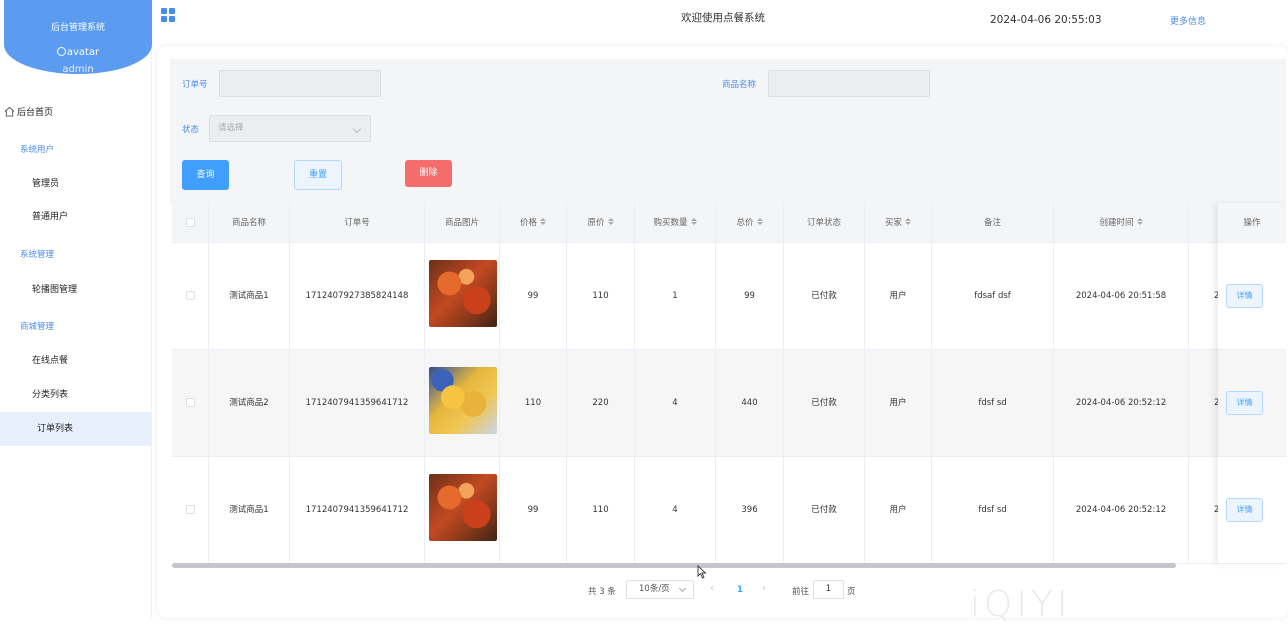 The image size is (1288, 625). Describe the element at coordinates (712, 588) in the screenshot. I see `prev-page-icon: ‹` at that location.